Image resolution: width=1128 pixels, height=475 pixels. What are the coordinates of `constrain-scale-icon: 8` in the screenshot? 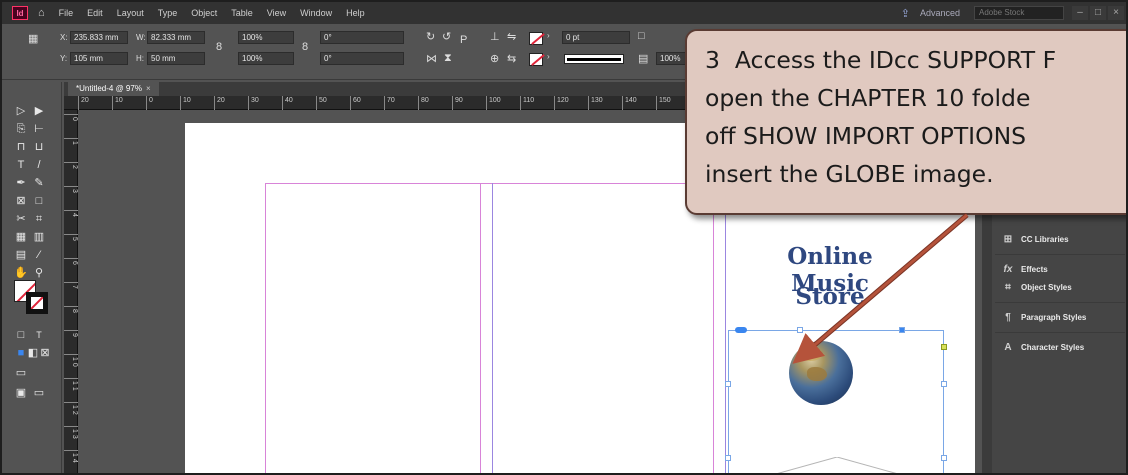 It's located at (305, 47).